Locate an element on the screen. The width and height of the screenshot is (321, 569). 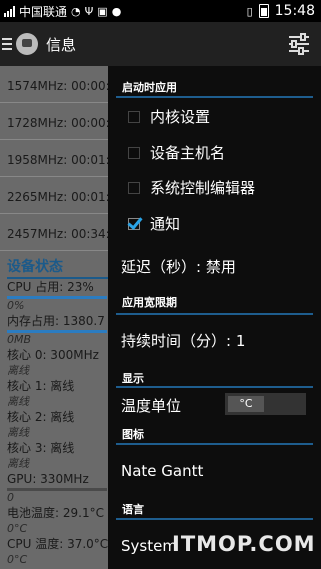
app-title: 信息 is located at coordinates (61, 44).